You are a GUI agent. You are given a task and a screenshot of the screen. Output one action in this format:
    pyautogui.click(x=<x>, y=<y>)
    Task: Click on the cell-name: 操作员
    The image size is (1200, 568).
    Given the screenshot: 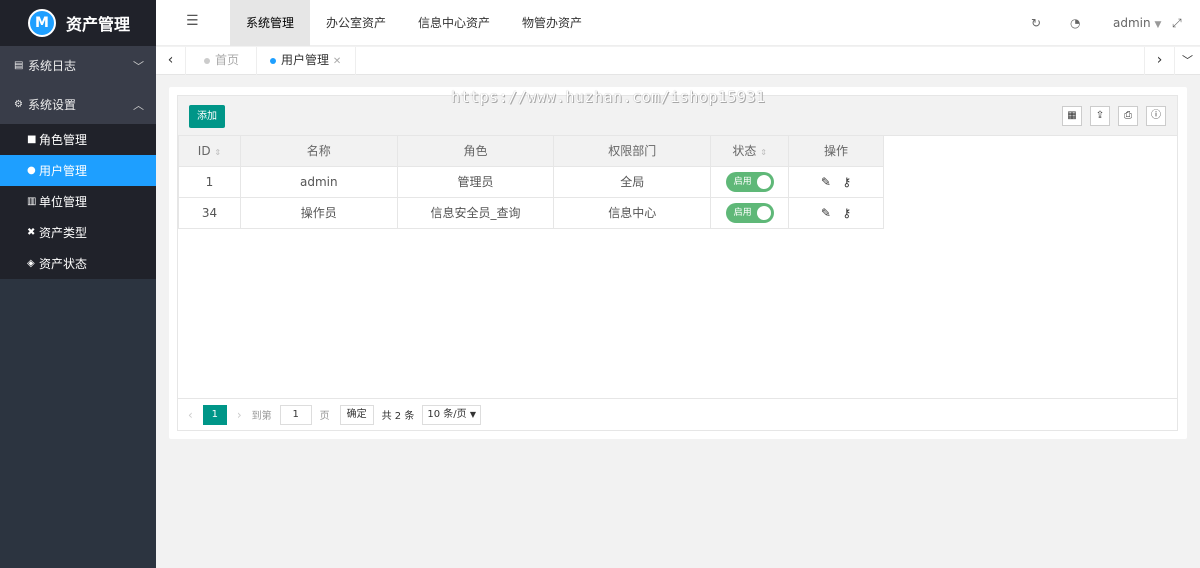 What is the action you would take?
    pyautogui.click(x=318, y=212)
    